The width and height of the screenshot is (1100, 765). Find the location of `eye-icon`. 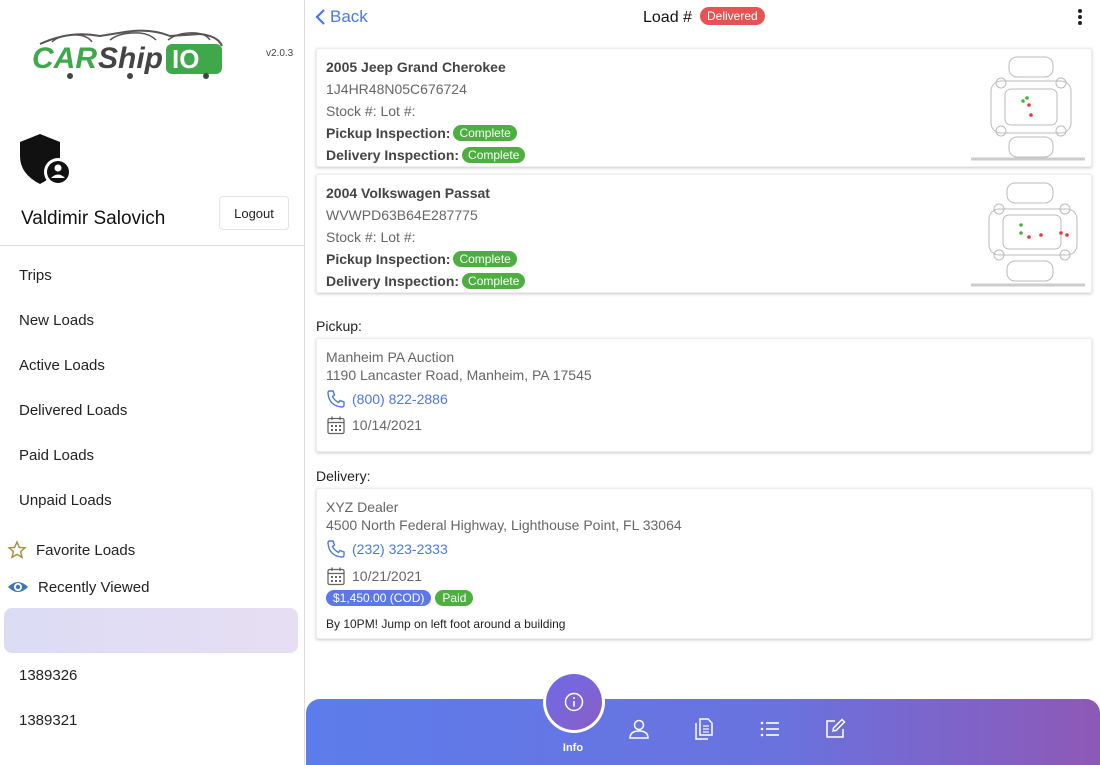

eye-icon is located at coordinates (18, 587).